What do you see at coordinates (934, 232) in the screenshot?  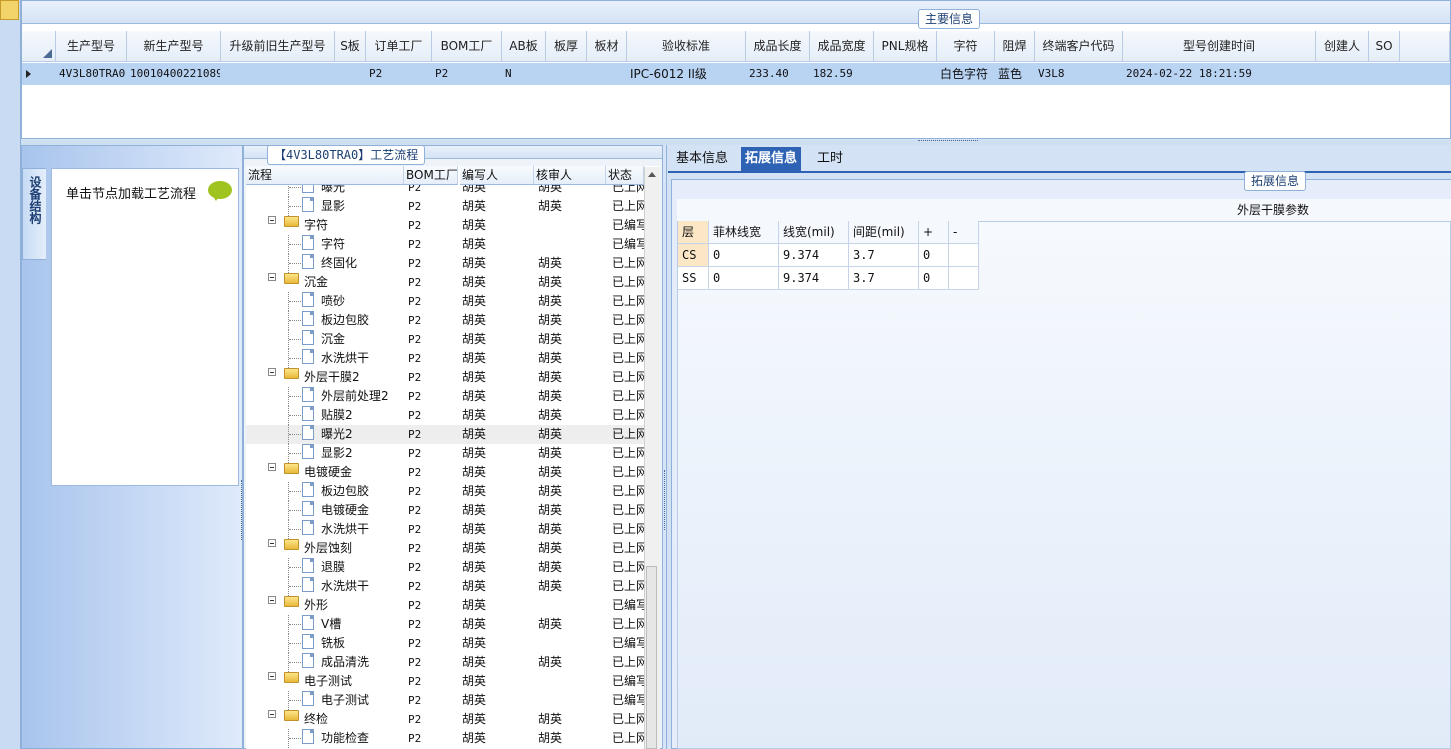 I see `param-col-header-4: +` at bounding box center [934, 232].